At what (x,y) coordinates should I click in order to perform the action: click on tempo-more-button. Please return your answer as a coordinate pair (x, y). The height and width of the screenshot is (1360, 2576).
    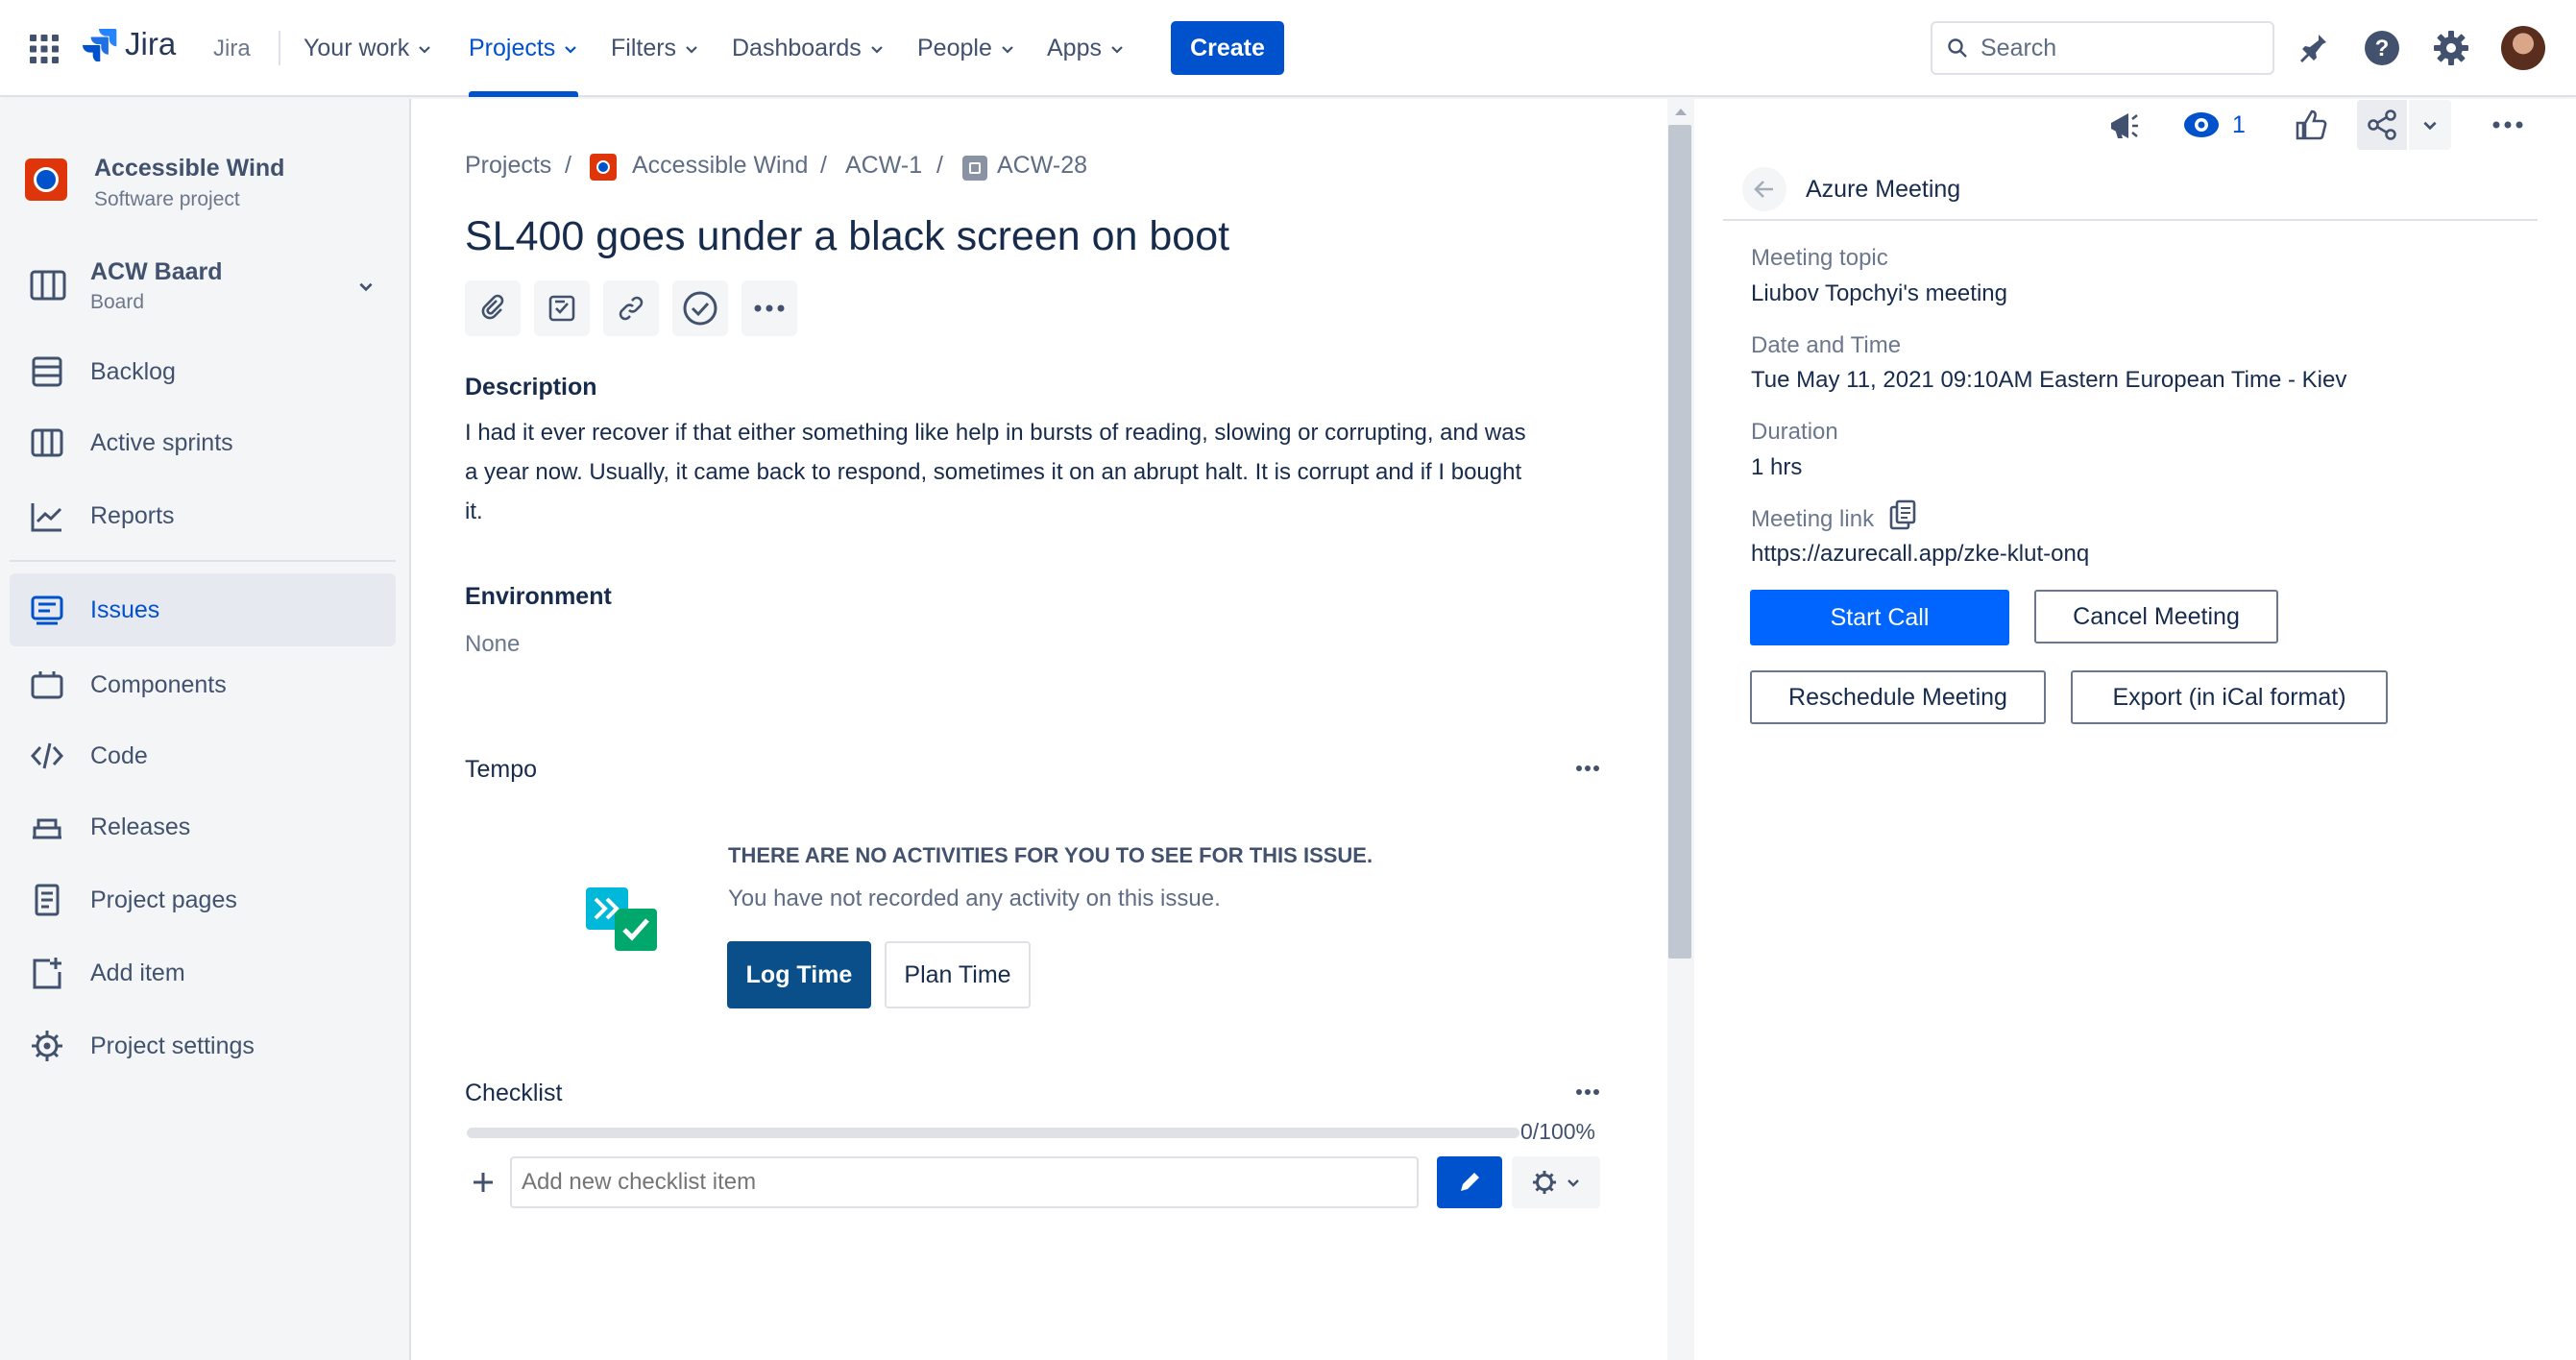
    Looking at the image, I should click on (1587, 769).